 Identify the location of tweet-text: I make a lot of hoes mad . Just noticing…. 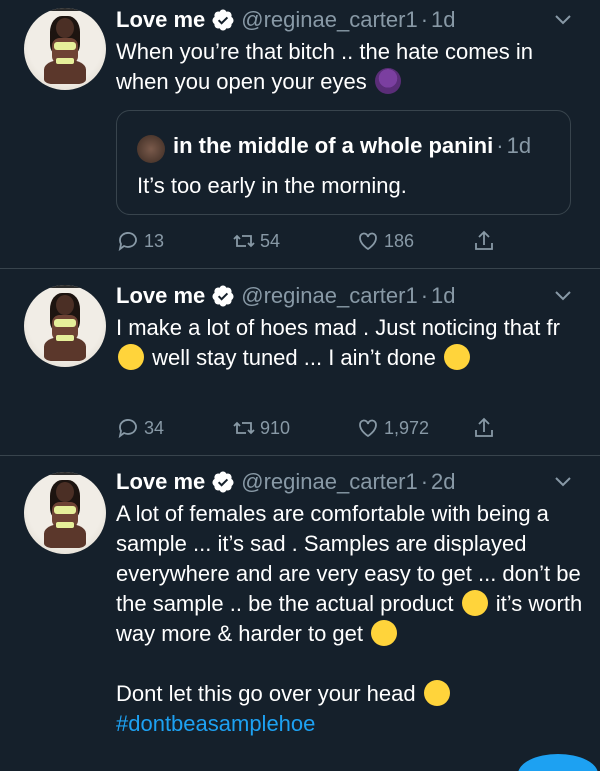
(338, 342).